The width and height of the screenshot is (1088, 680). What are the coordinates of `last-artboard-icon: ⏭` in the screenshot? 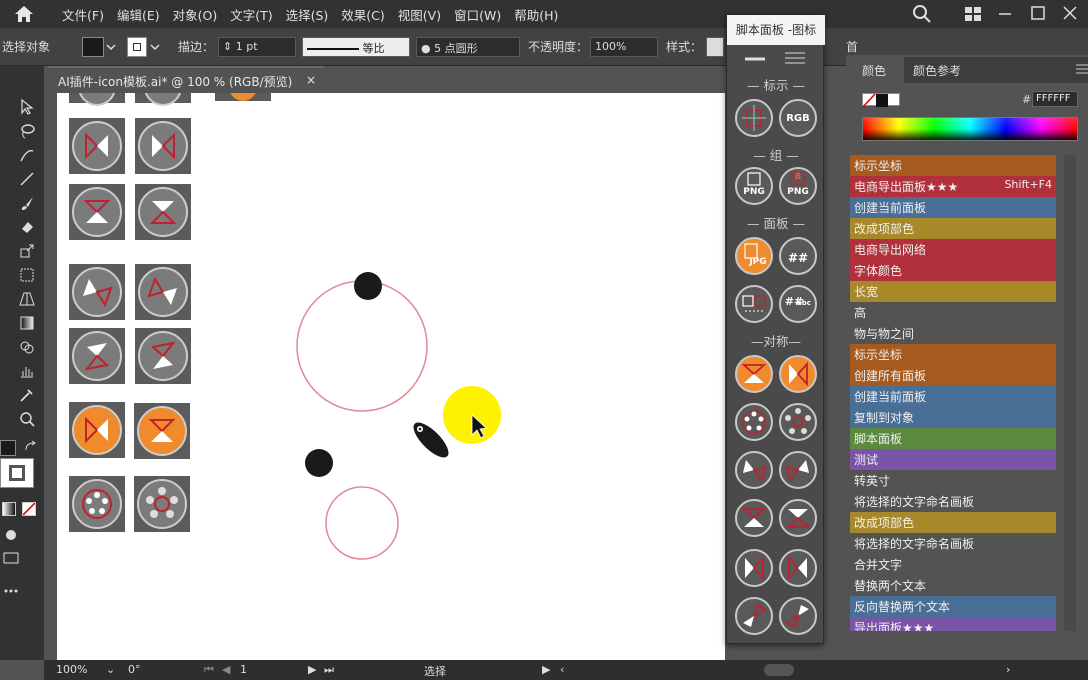 It's located at (329, 670).